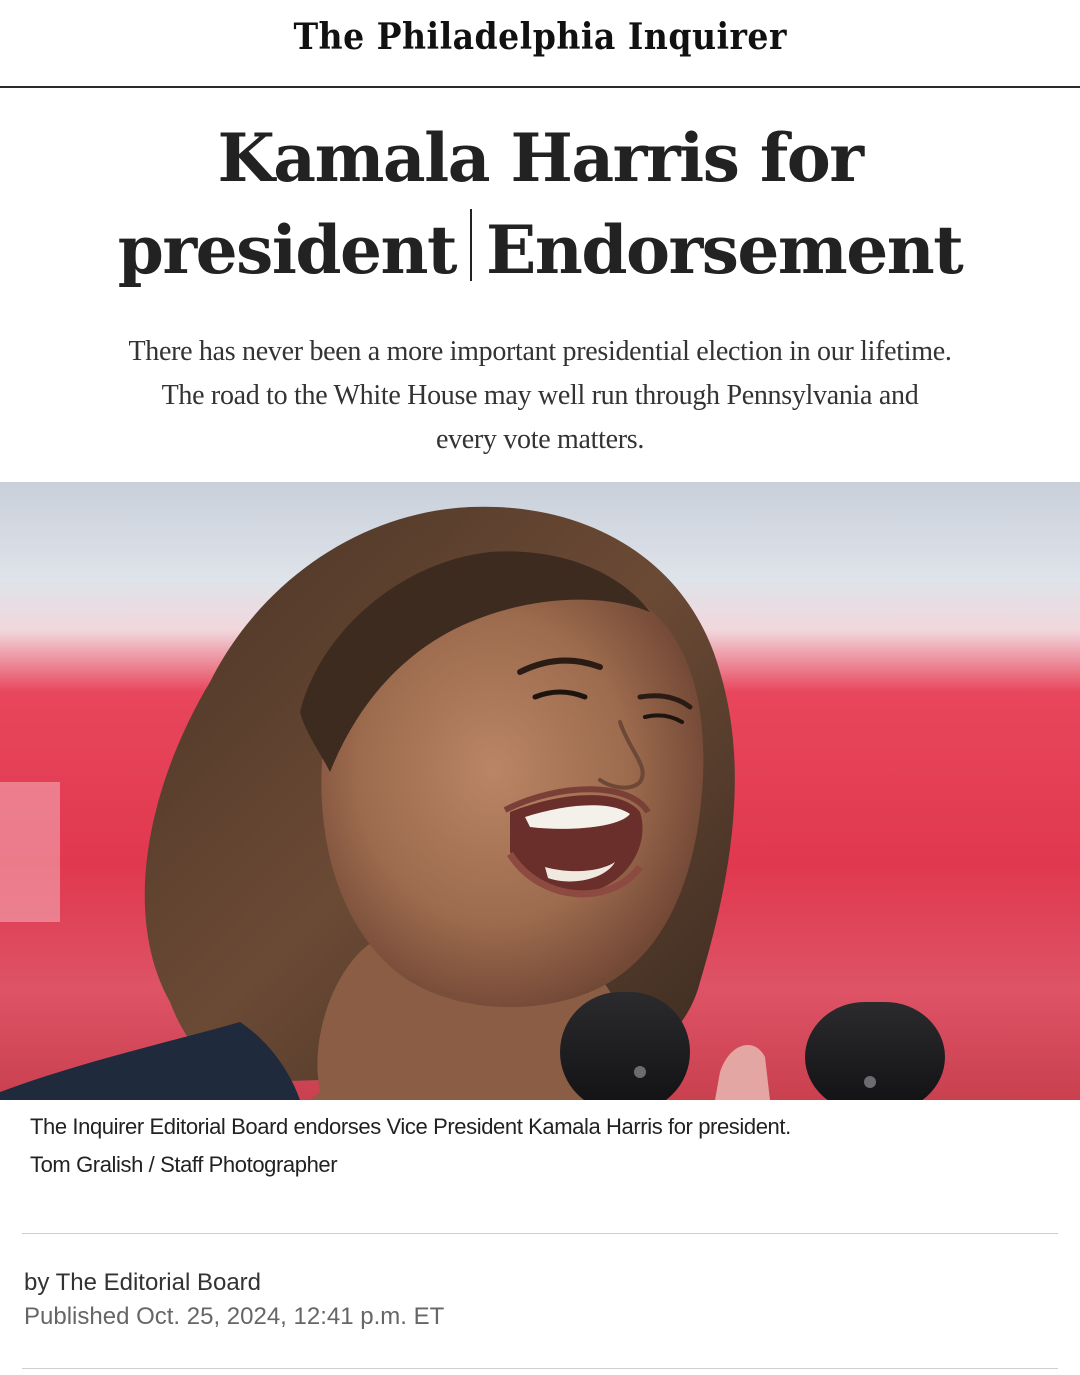 Image resolution: width=1080 pixels, height=1375 pixels. I want to click on headline-line-1: Kamala Harris for, so click(540, 158).